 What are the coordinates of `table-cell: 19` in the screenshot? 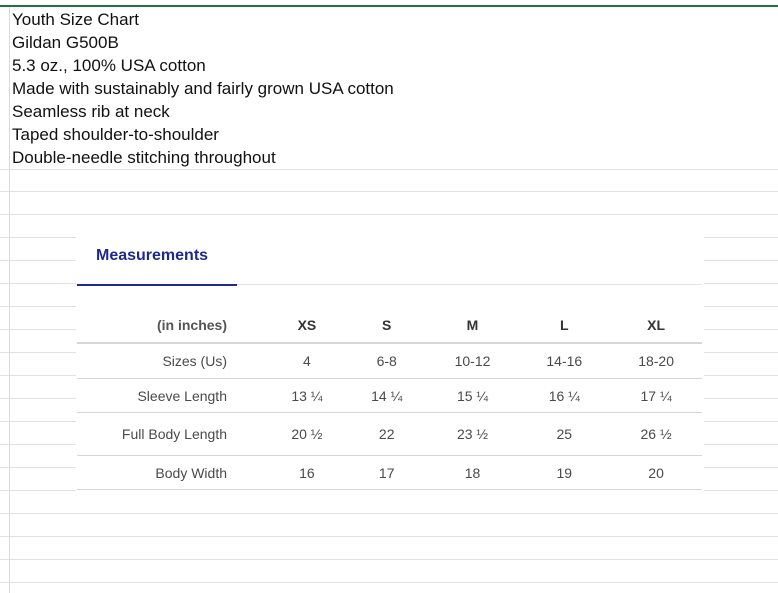 It's located at (564, 472).